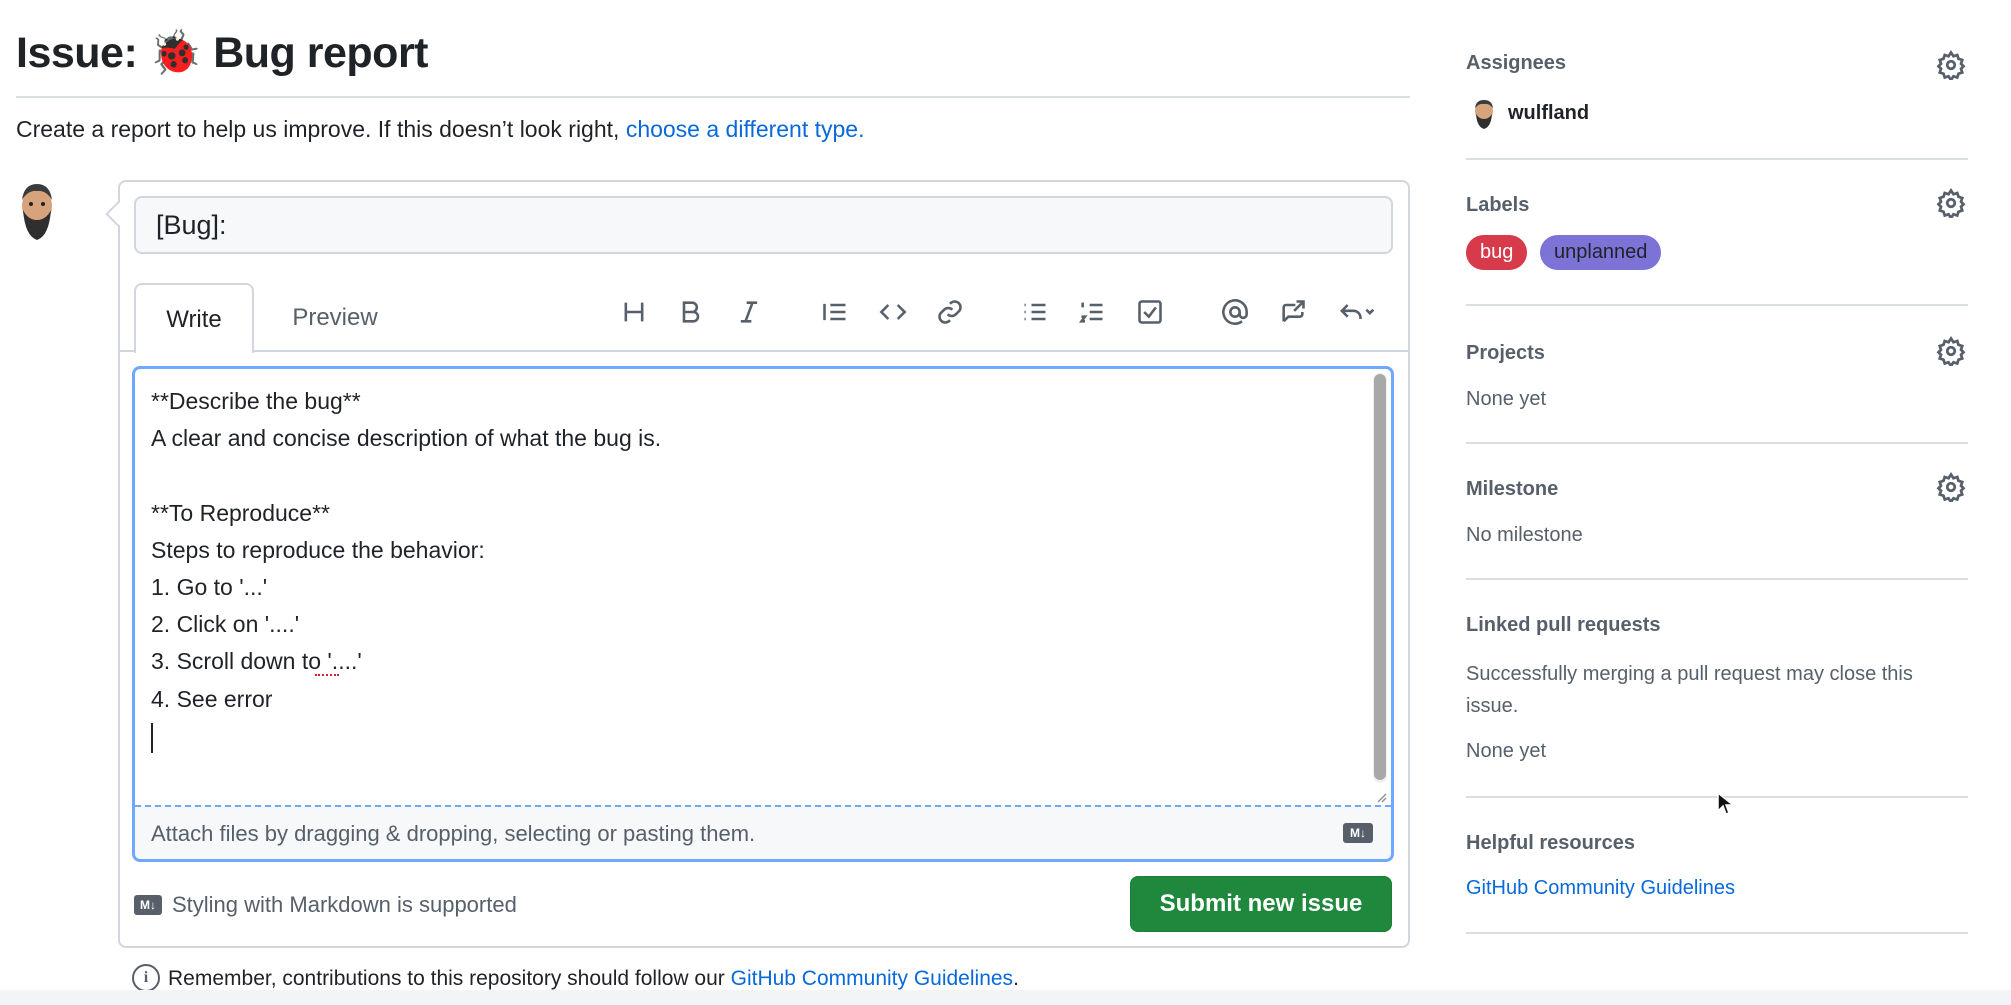  I want to click on resize-grip-icon, so click(1380, 796).